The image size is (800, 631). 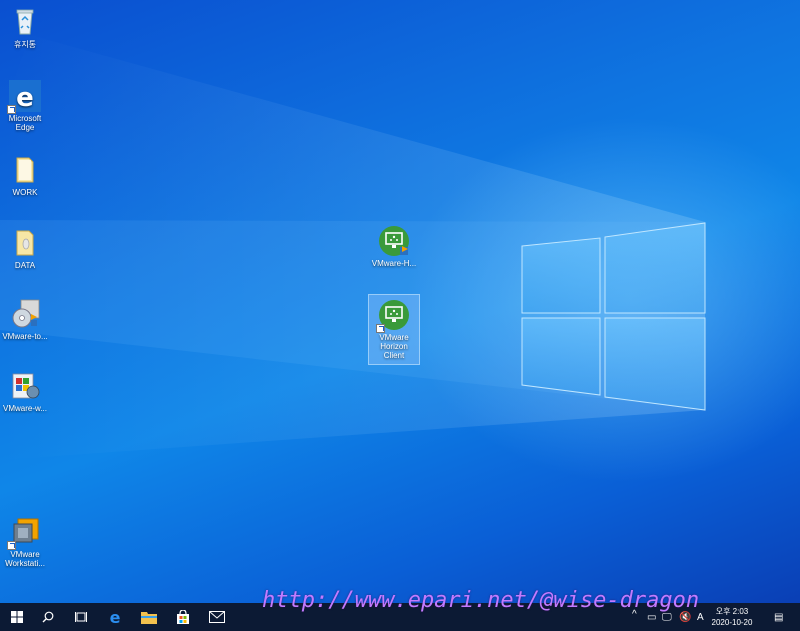 What do you see at coordinates (25, 22) in the screenshot?
I see `recycle-bin-icon` at bounding box center [25, 22].